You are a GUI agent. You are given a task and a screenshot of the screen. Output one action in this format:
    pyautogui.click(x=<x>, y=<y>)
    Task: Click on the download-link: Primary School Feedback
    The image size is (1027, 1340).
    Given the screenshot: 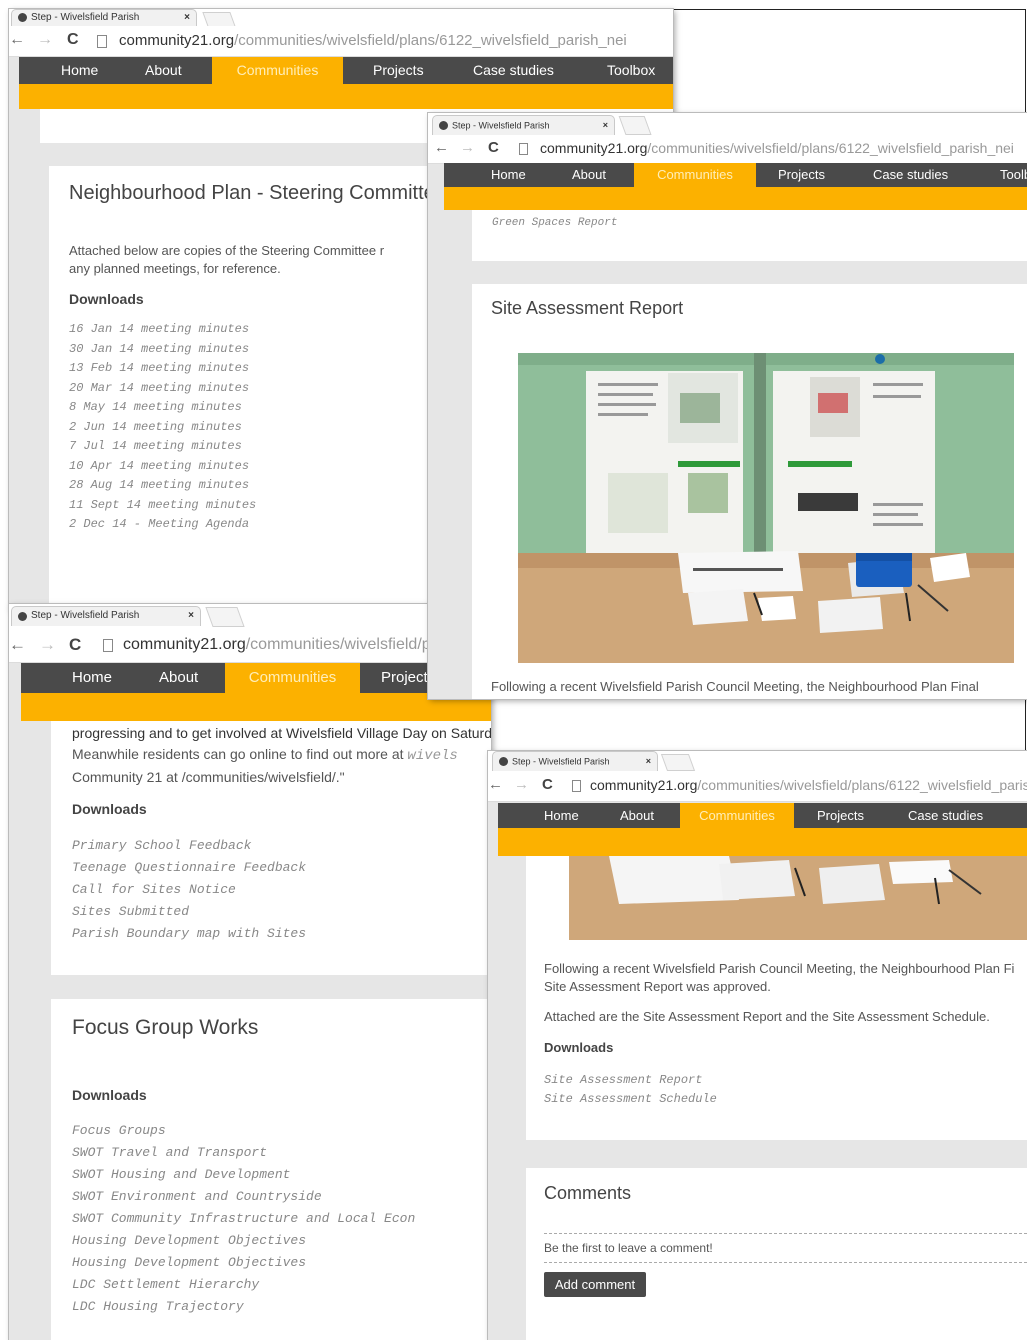 What is the action you would take?
    pyautogui.click(x=189, y=846)
    